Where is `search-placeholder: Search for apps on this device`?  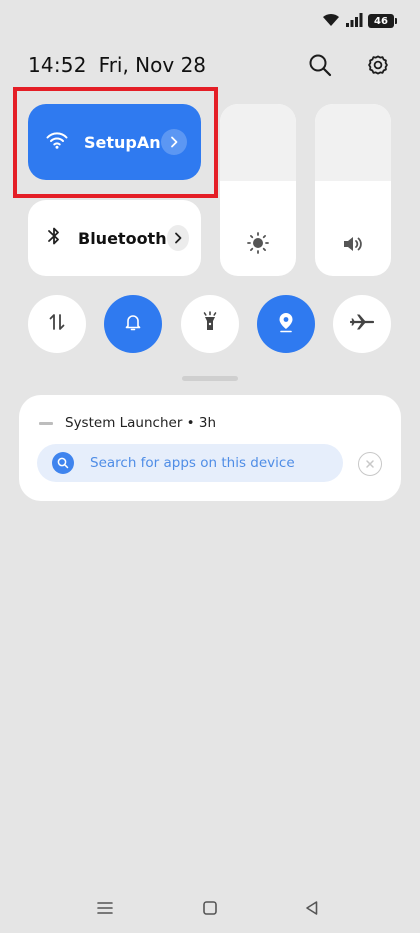 search-placeholder: Search for apps on this device is located at coordinates (192, 463).